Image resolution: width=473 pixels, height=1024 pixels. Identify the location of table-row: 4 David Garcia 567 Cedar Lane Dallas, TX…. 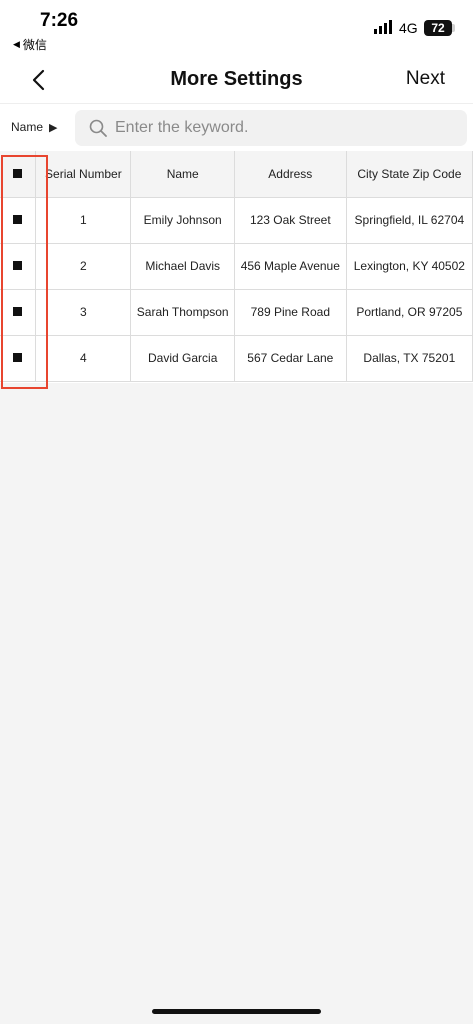
(236, 358).